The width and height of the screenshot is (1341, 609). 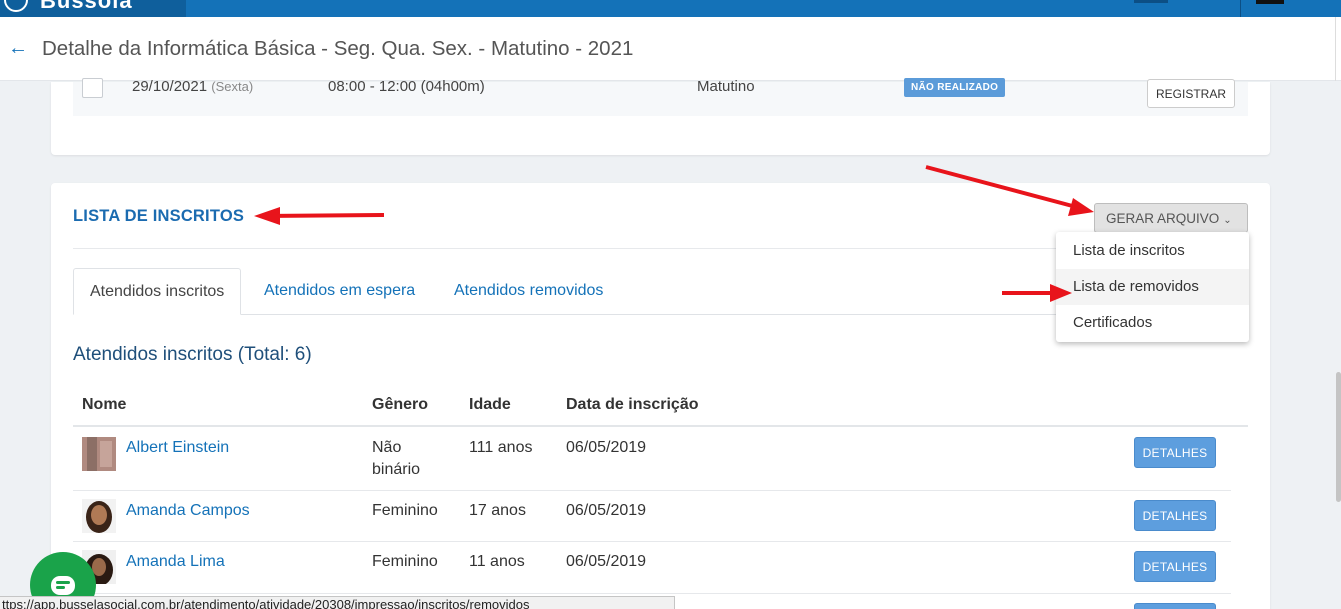 I want to click on top-navbar: Bussola, so click(x=670, y=8).